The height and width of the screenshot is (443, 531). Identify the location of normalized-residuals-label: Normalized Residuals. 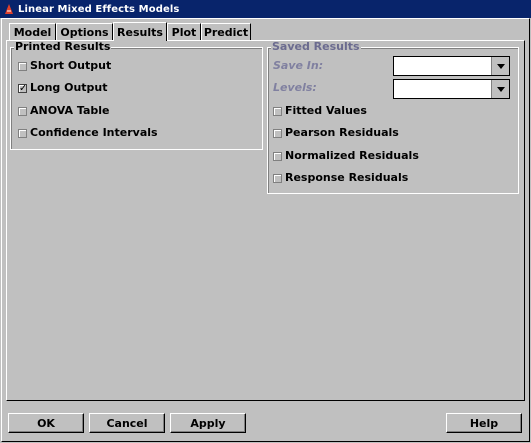
(352, 155).